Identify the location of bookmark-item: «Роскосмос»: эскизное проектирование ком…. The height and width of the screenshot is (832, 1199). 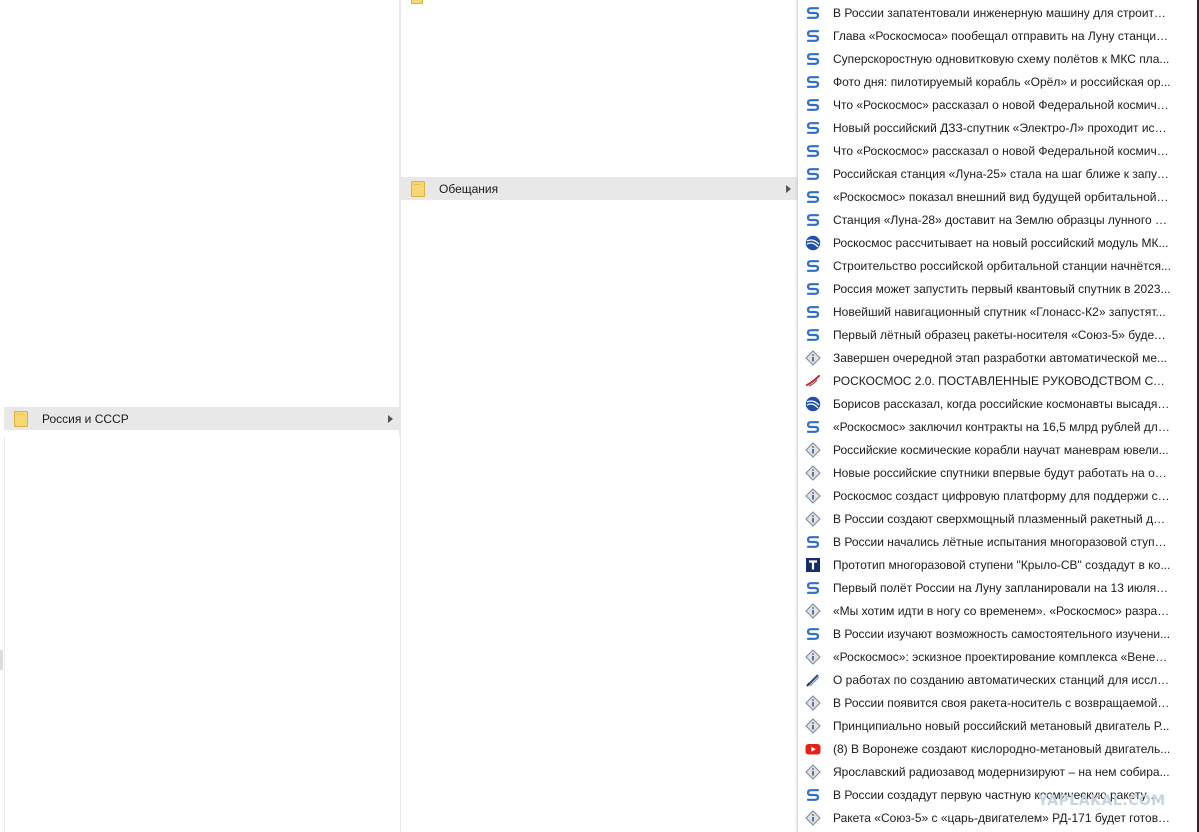
(998, 656).